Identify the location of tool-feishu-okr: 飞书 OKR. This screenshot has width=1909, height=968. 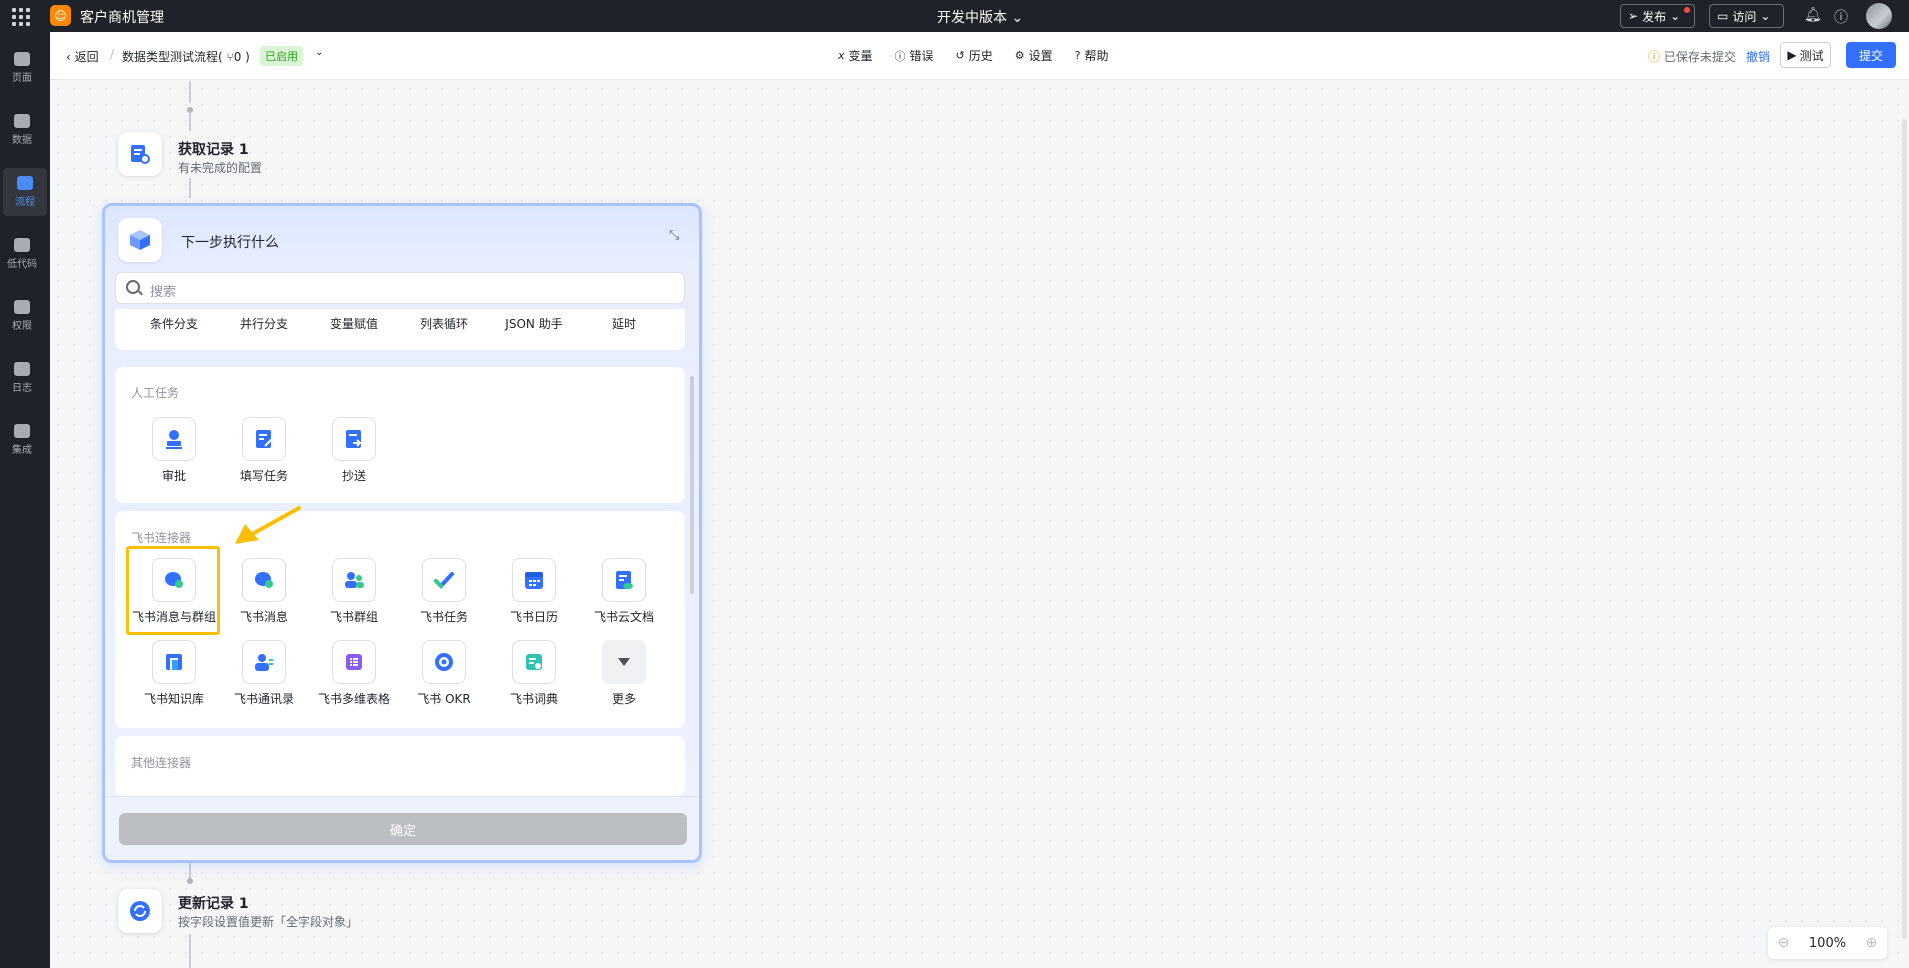
(444, 673).